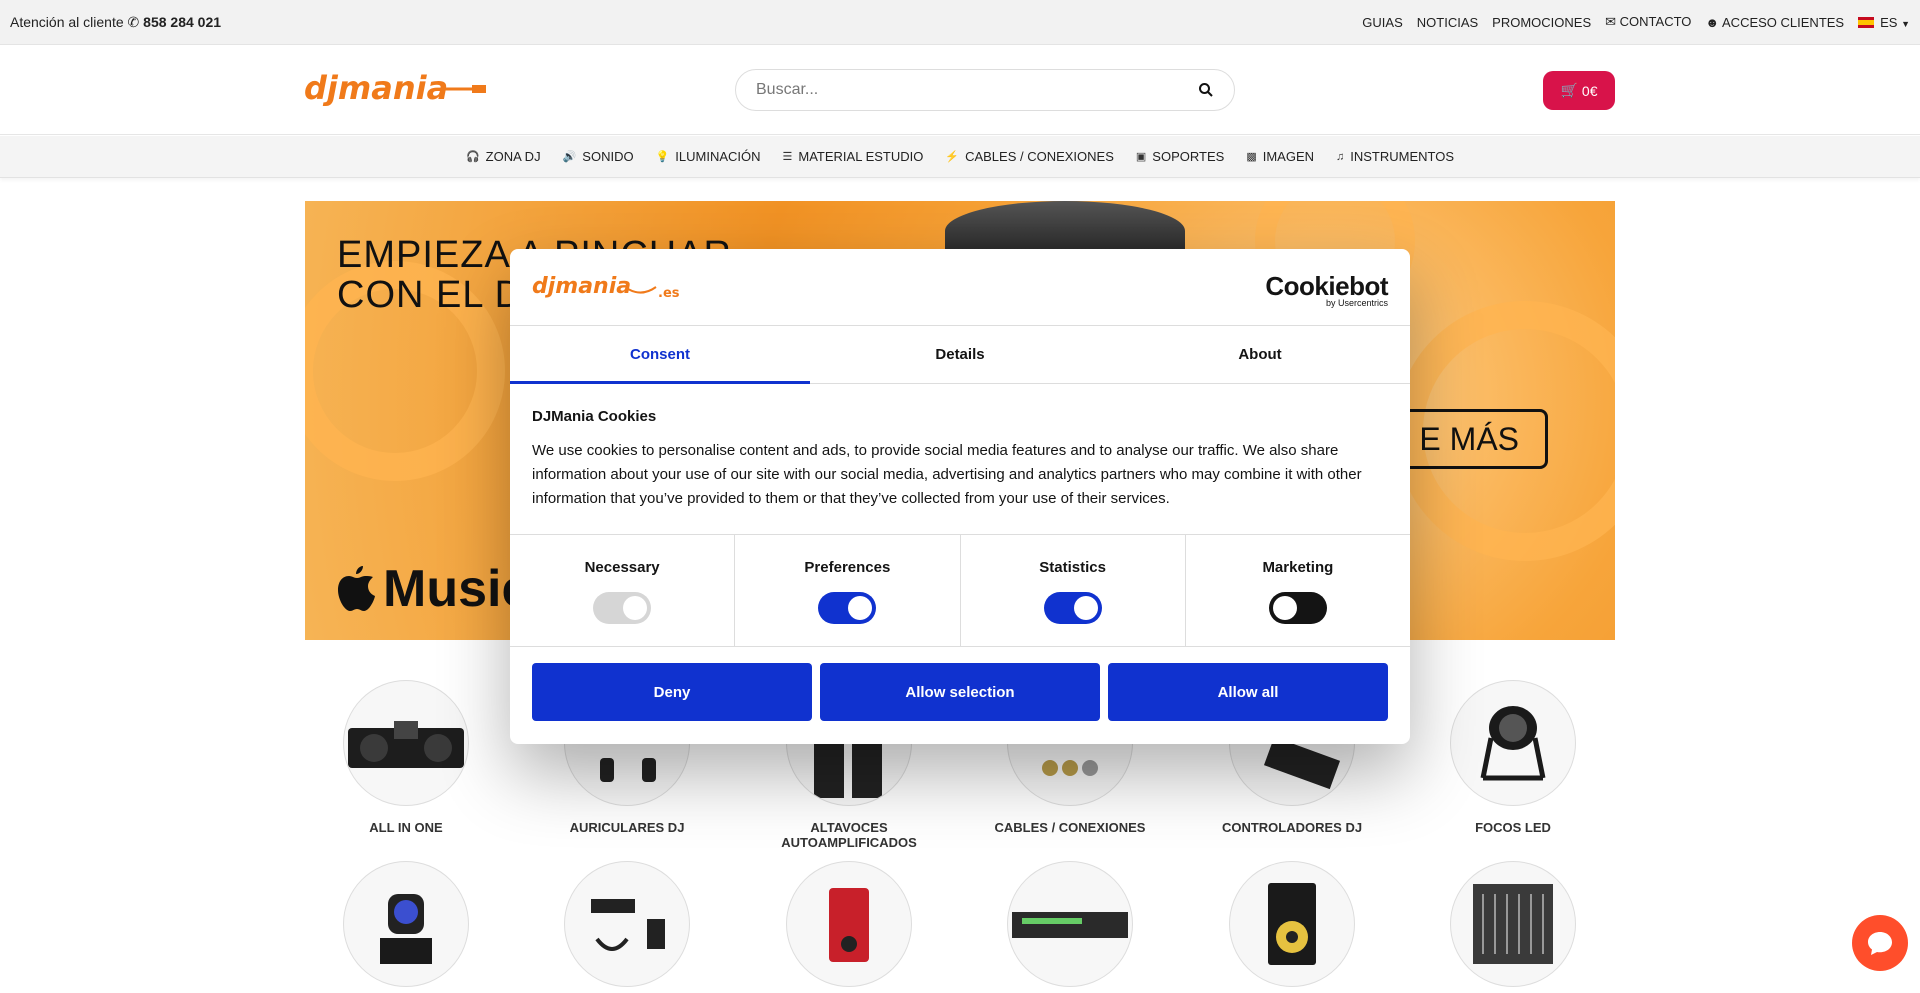 This screenshot has width=1920, height=993. I want to click on marketing-toggle, so click(1297, 608).